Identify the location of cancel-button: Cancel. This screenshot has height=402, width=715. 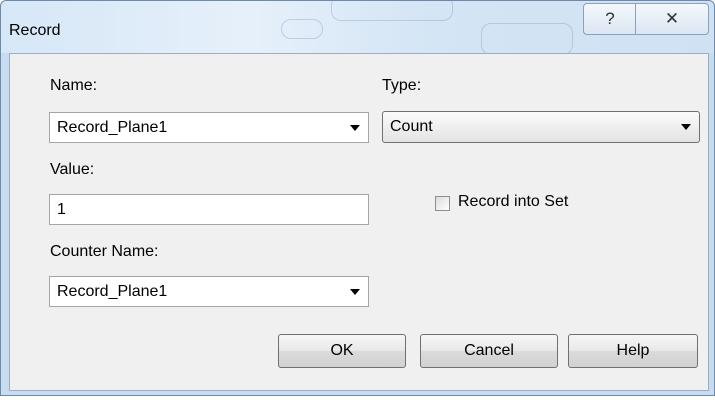
(489, 351).